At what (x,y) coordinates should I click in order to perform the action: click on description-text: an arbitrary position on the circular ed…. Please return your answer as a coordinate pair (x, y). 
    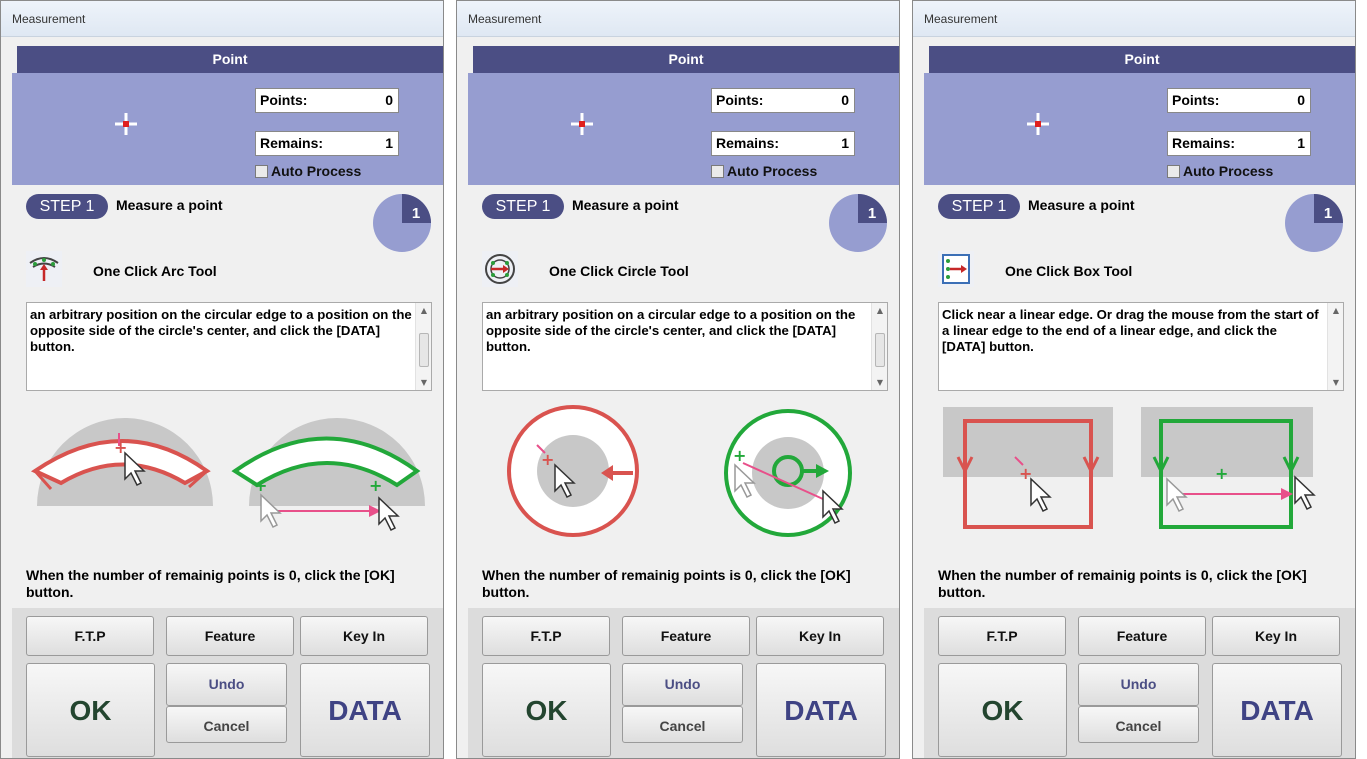
    Looking at the image, I should click on (221, 330).